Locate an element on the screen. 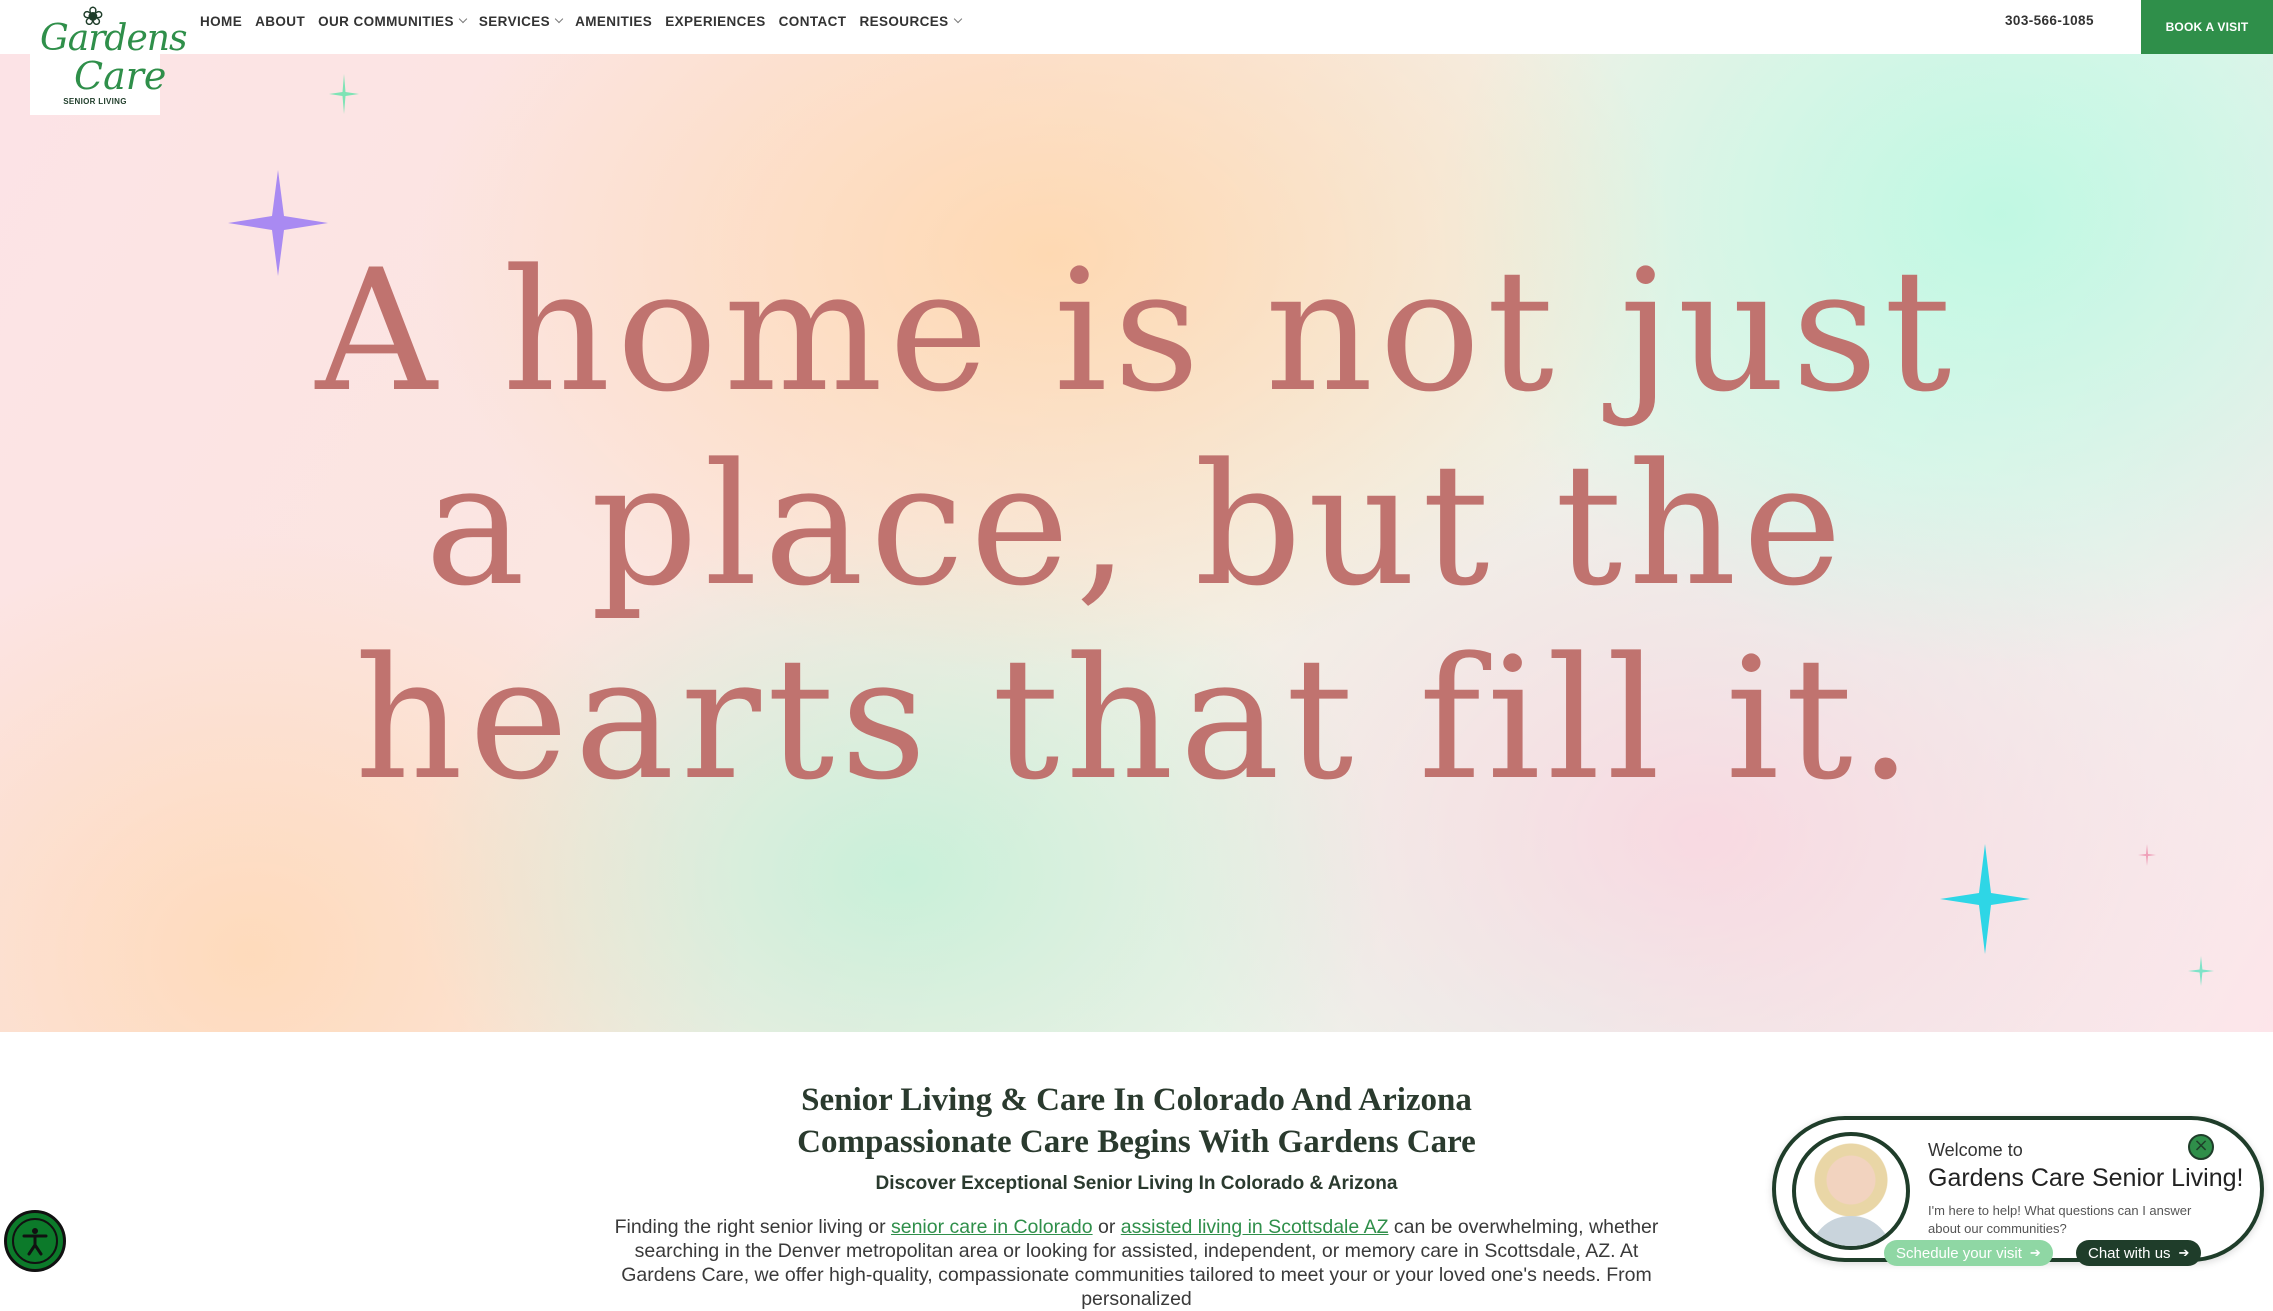 The height and width of the screenshot is (1311, 2273). nav-contact-label: CONTACT is located at coordinates (812, 21).